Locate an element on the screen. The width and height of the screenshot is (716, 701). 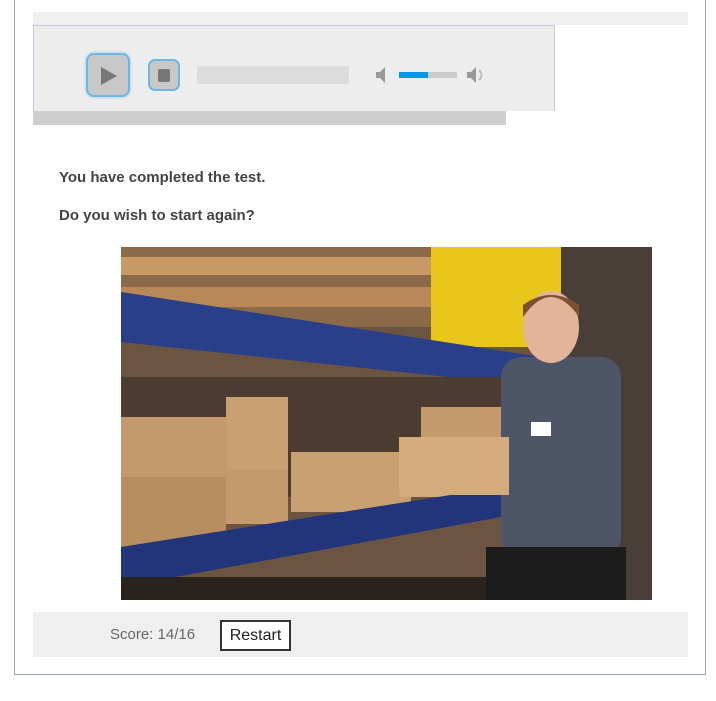
volume-low-icon is located at coordinates (383, 75).